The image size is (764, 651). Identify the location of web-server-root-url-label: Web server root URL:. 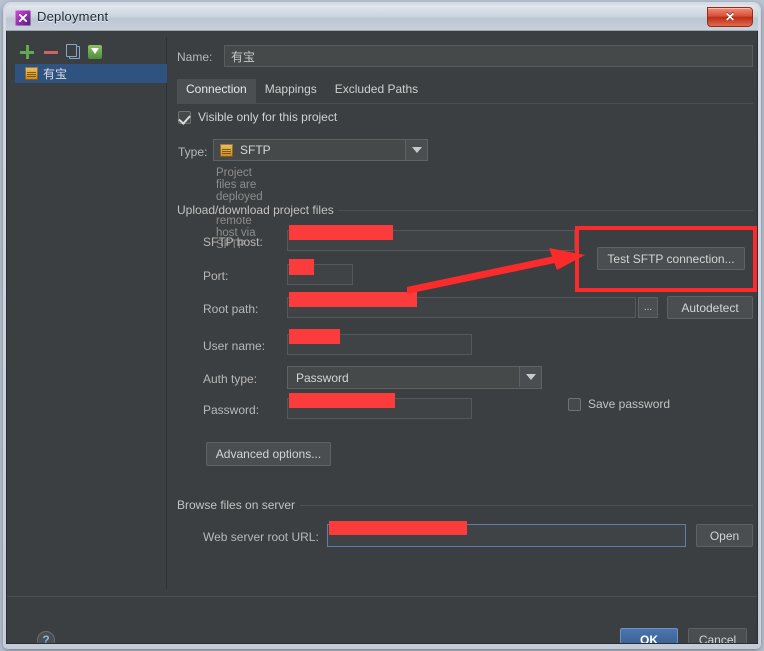
(261, 537).